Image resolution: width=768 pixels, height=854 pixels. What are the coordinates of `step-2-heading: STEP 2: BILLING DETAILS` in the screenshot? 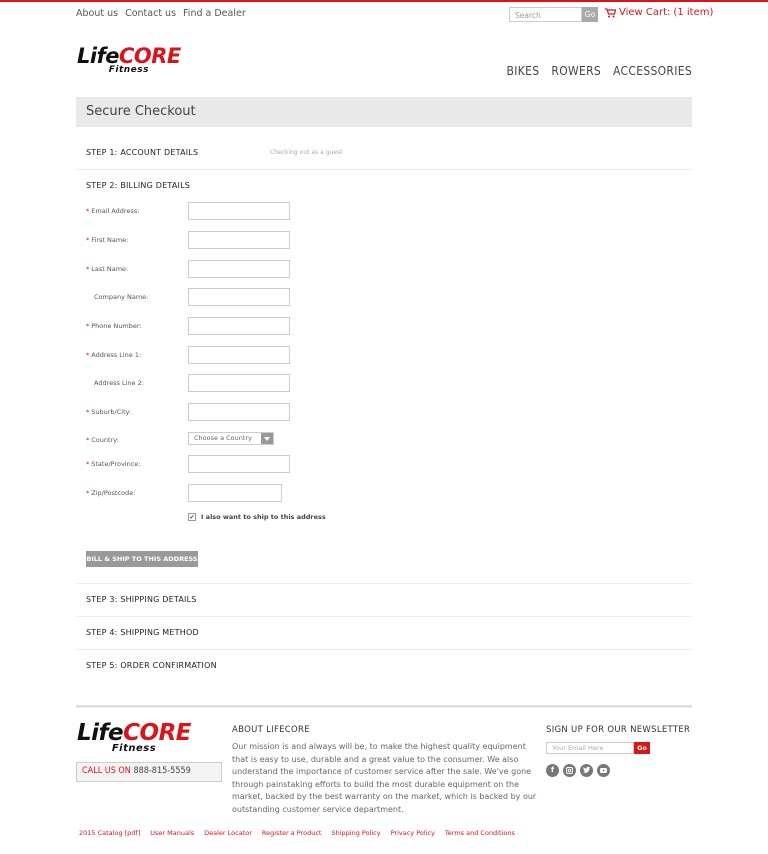 It's located at (138, 185).